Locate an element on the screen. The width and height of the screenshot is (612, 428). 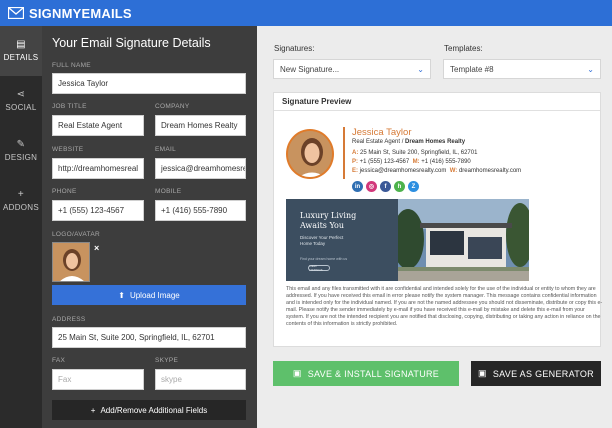
phone-input: +1 (555) 123-4567 is located at coordinates (98, 210).